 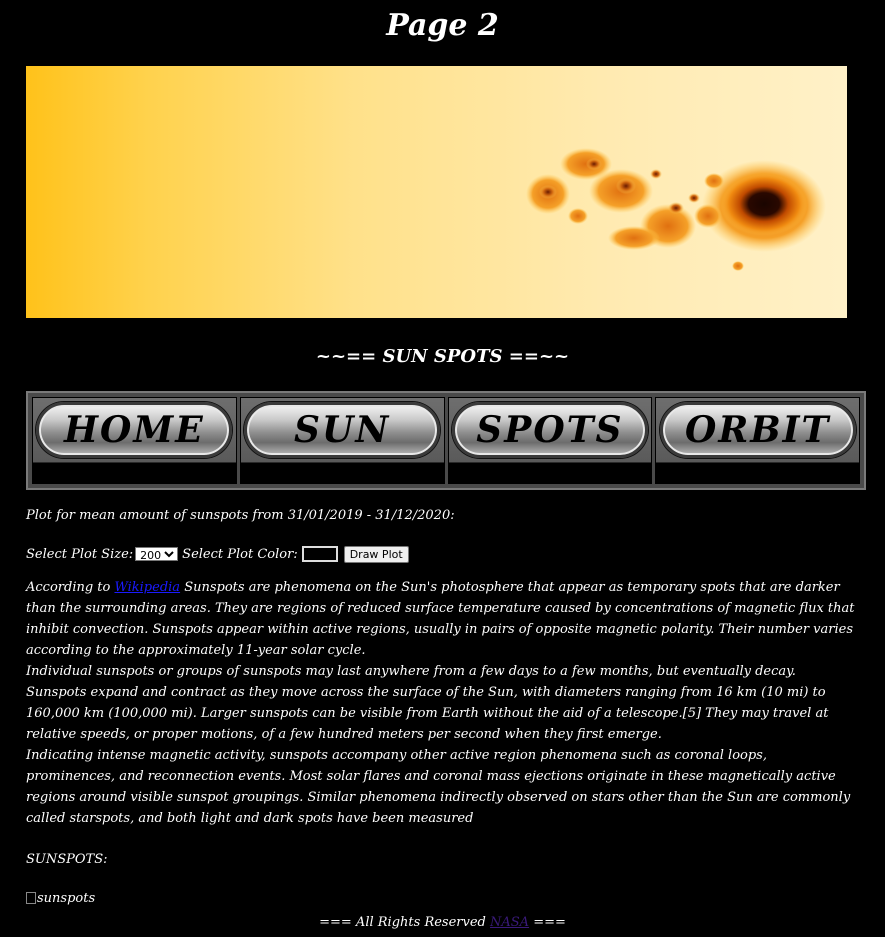 I want to click on sun-button: SUN, so click(x=342, y=430).